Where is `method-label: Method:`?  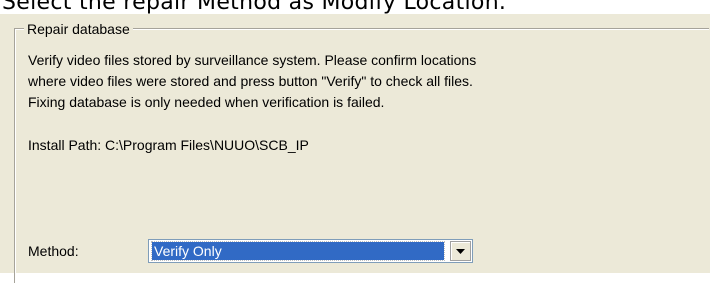 method-label: Method: is located at coordinates (53, 251).